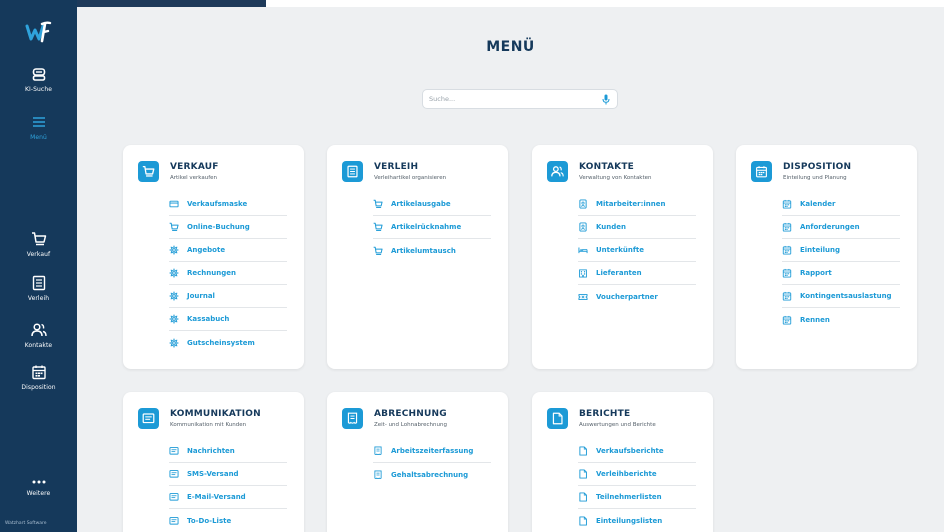  I want to click on menu-link-disposition-3: Rapport, so click(841, 273).